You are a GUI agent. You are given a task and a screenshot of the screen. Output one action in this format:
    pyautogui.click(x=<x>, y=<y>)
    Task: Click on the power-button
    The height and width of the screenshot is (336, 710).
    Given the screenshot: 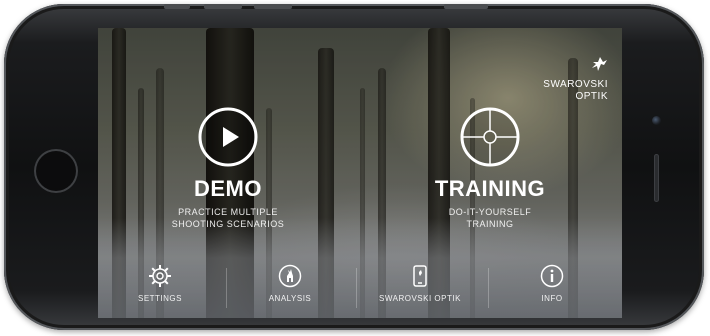 What is the action you would take?
    pyautogui.click(x=466, y=6)
    